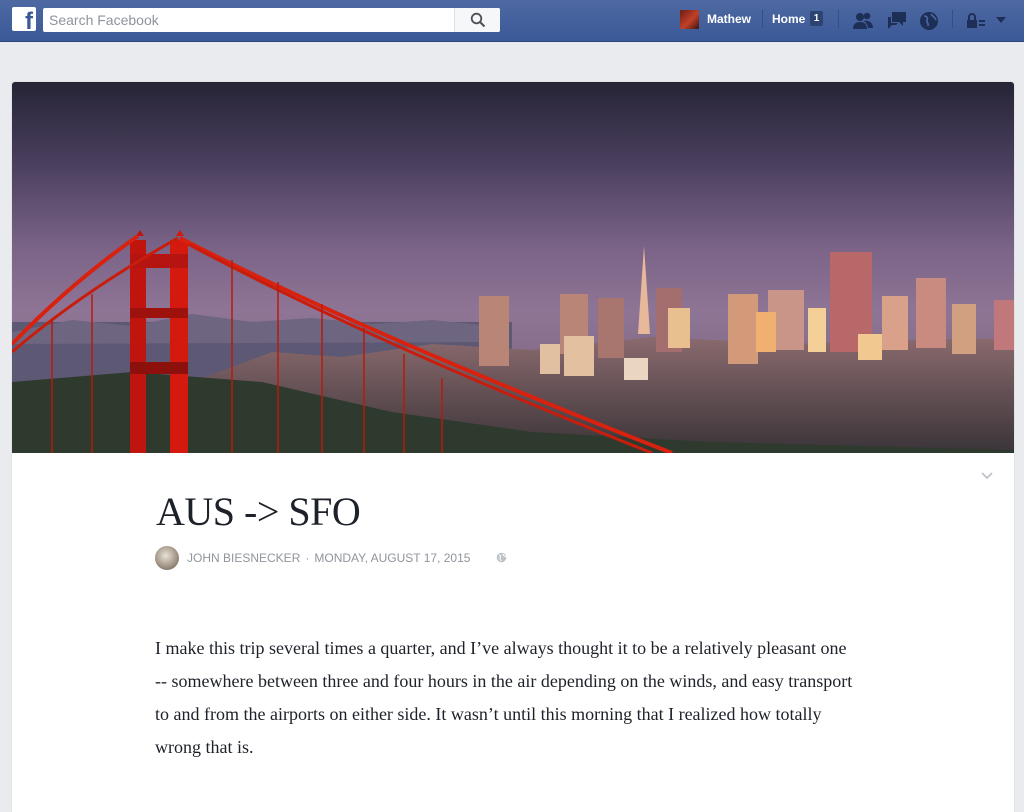 The height and width of the screenshot is (812, 1024). I want to click on friend-requests-icon, so click(863, 21).